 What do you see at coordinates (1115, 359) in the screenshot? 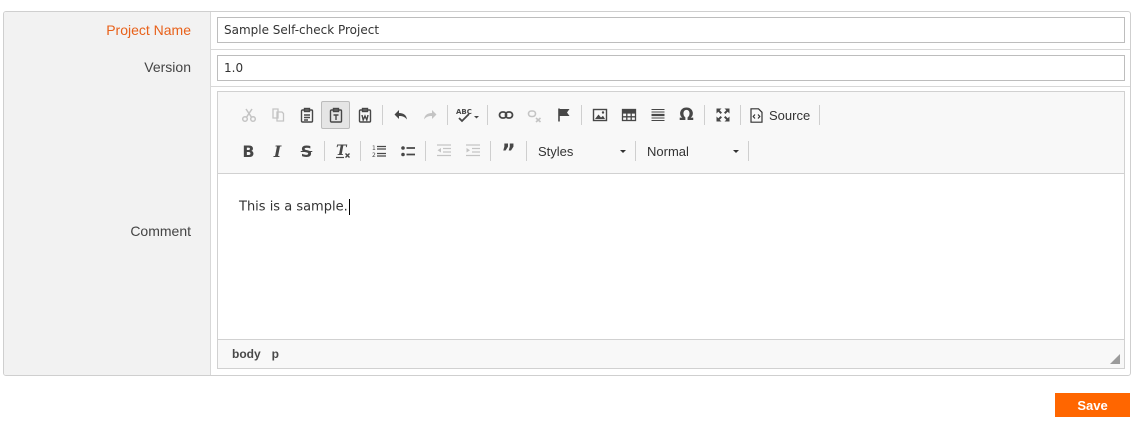
I see `resize-handle-icon` at bounding box center [1115, 359].